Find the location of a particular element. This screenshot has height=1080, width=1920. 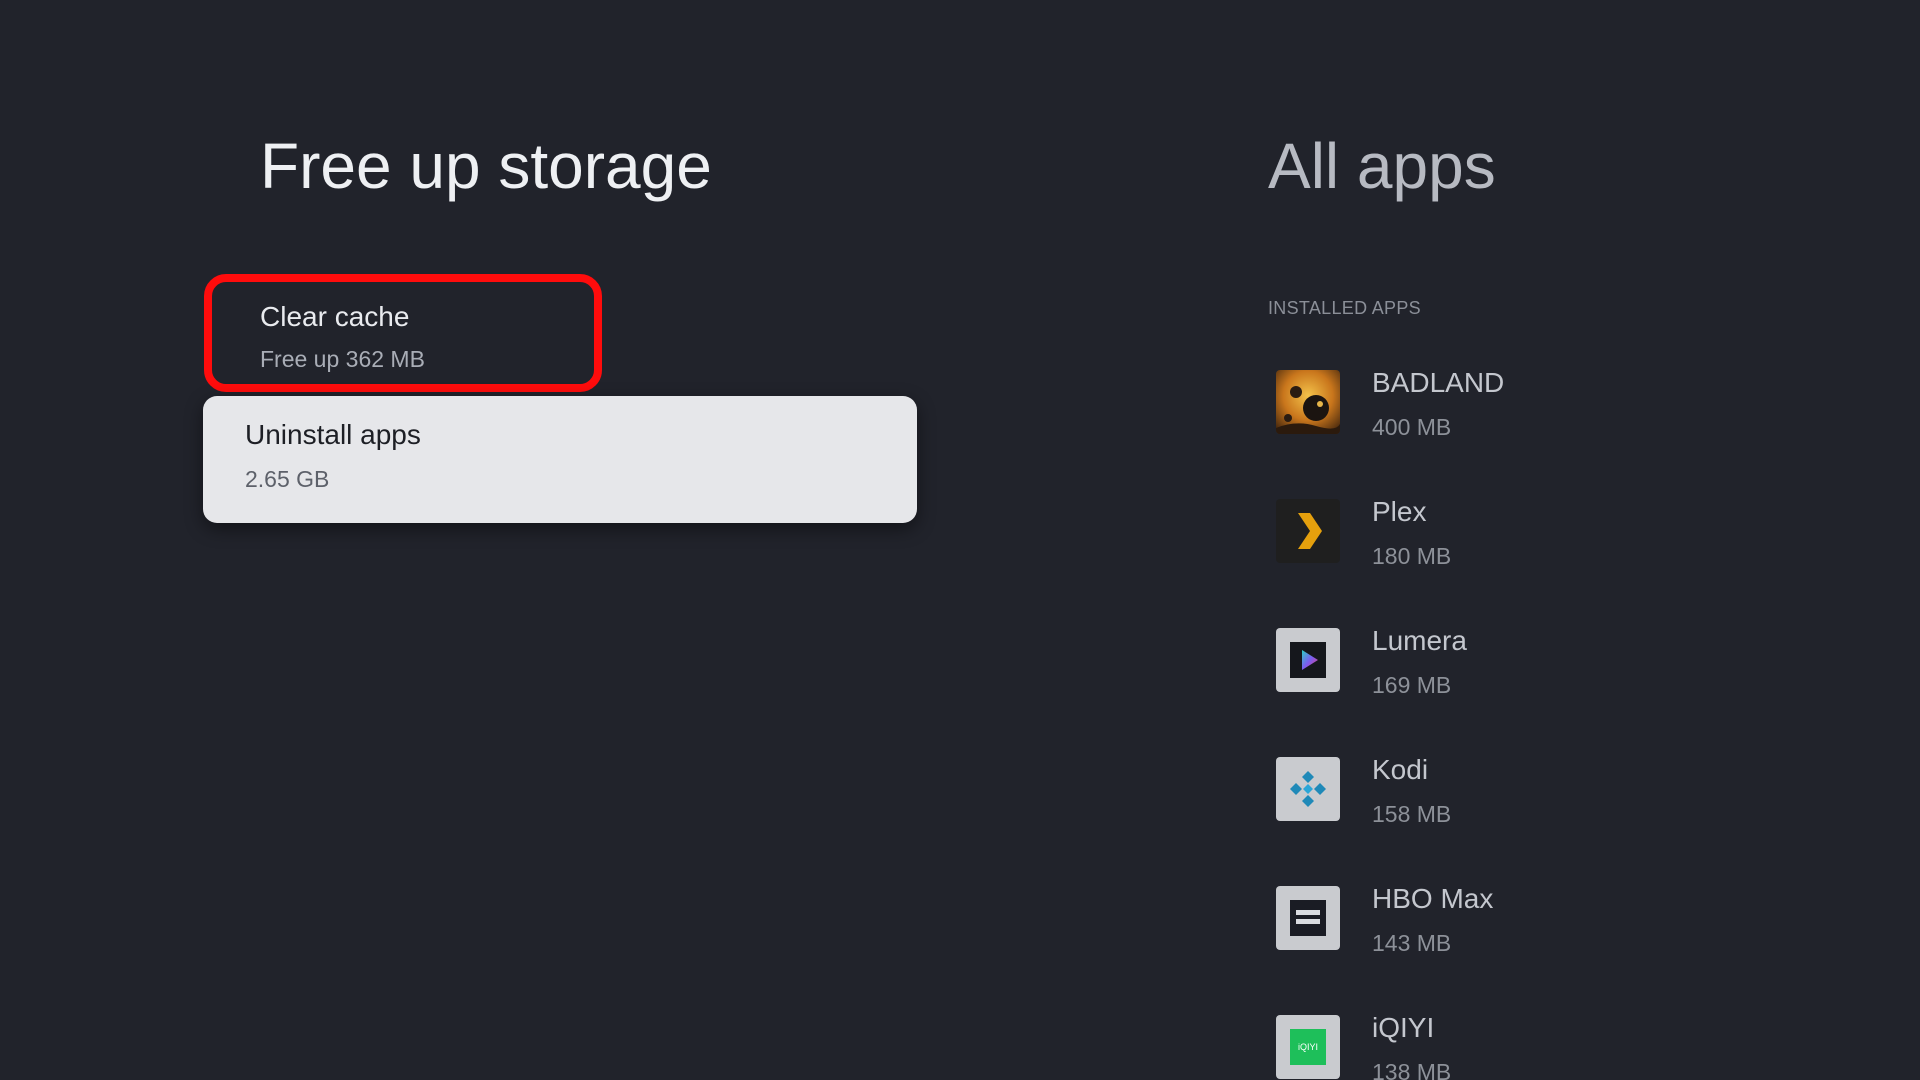

uninstall-apps-option: Uninstall apps 2.65 GB is located at coordinates (560, 459).